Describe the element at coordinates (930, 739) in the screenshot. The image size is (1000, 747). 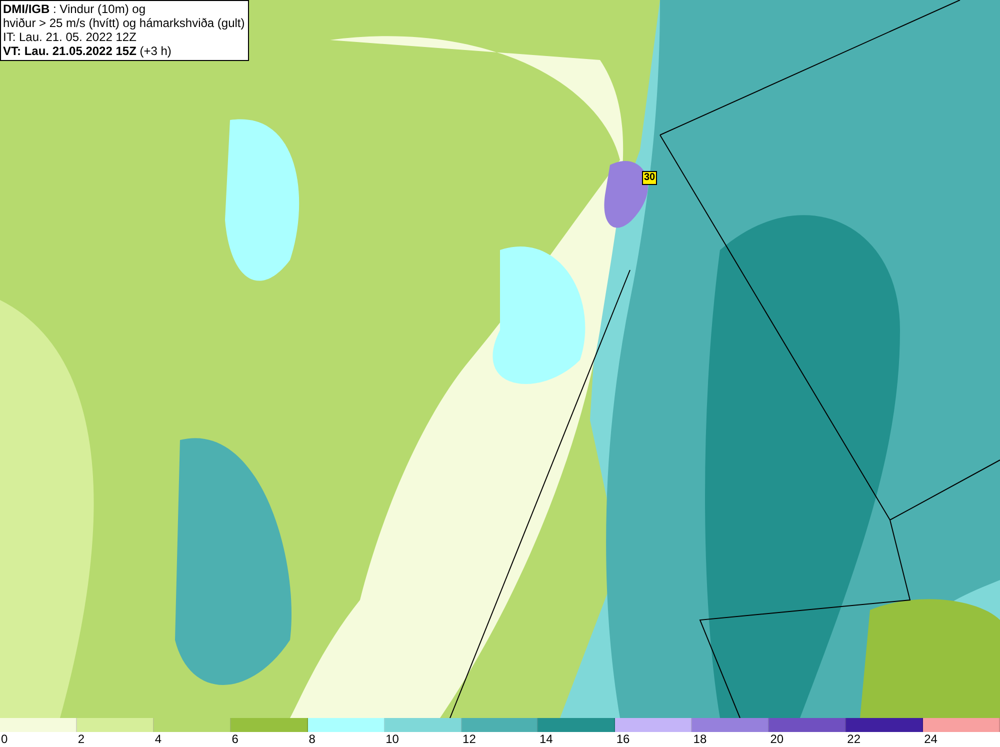
I see `legend-label: 24` at that location.